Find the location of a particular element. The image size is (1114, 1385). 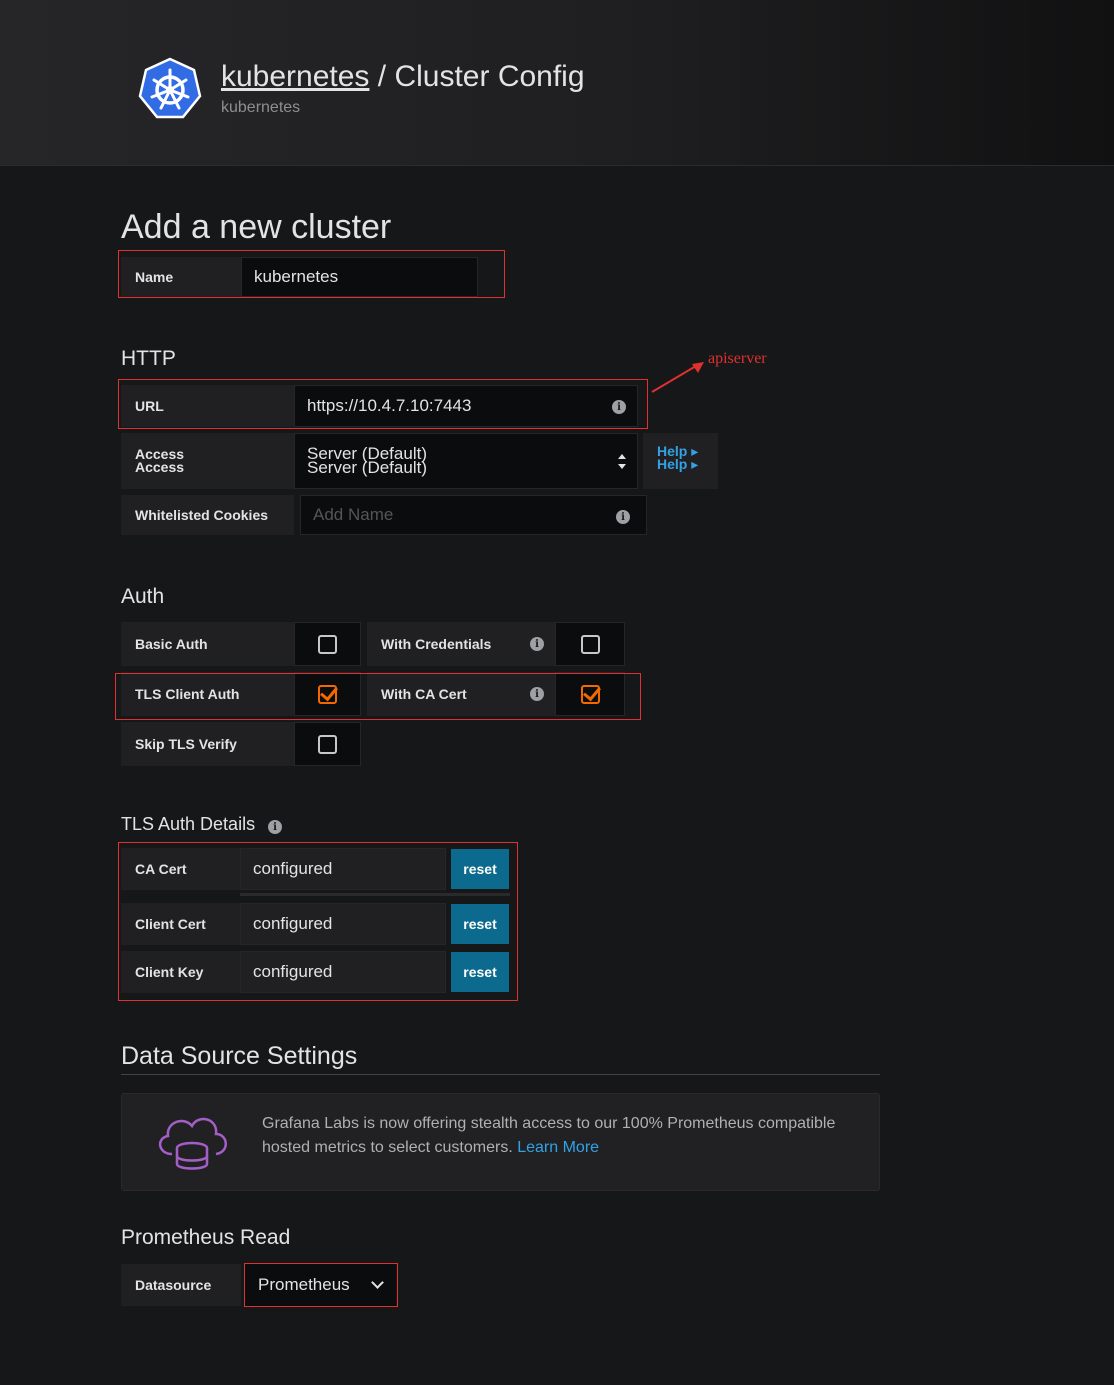

section-title: Add a new cluster is located at coordinates (256, 227).